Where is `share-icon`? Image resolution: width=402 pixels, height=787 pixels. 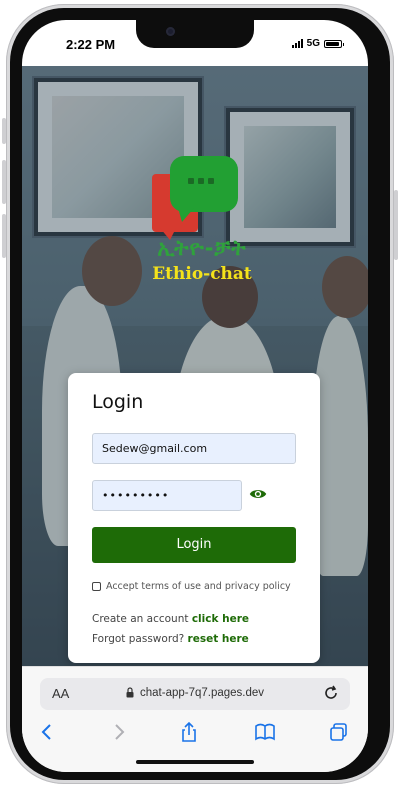
share-icon is located at coordinates (189, 732).